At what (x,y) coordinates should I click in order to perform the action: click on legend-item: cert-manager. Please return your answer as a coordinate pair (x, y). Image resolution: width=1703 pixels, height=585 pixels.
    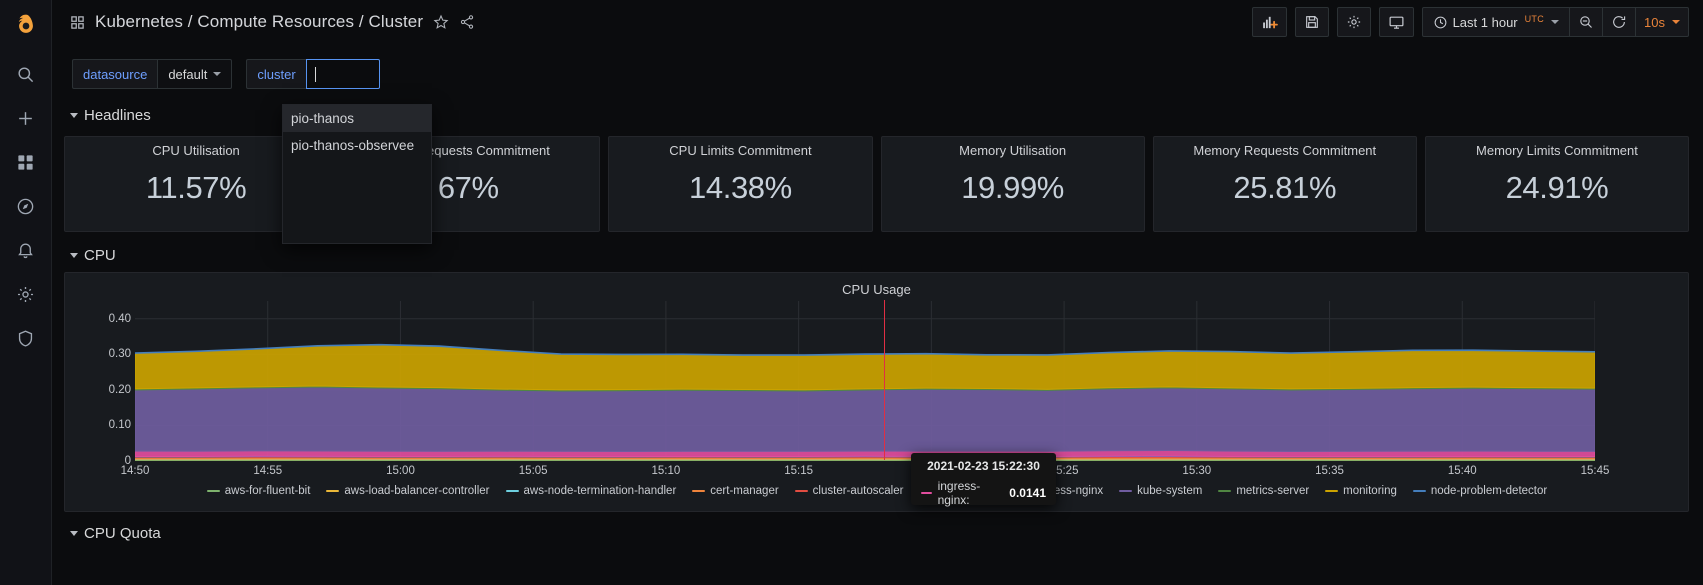
    Looking at the image, I should click on (735, 491).